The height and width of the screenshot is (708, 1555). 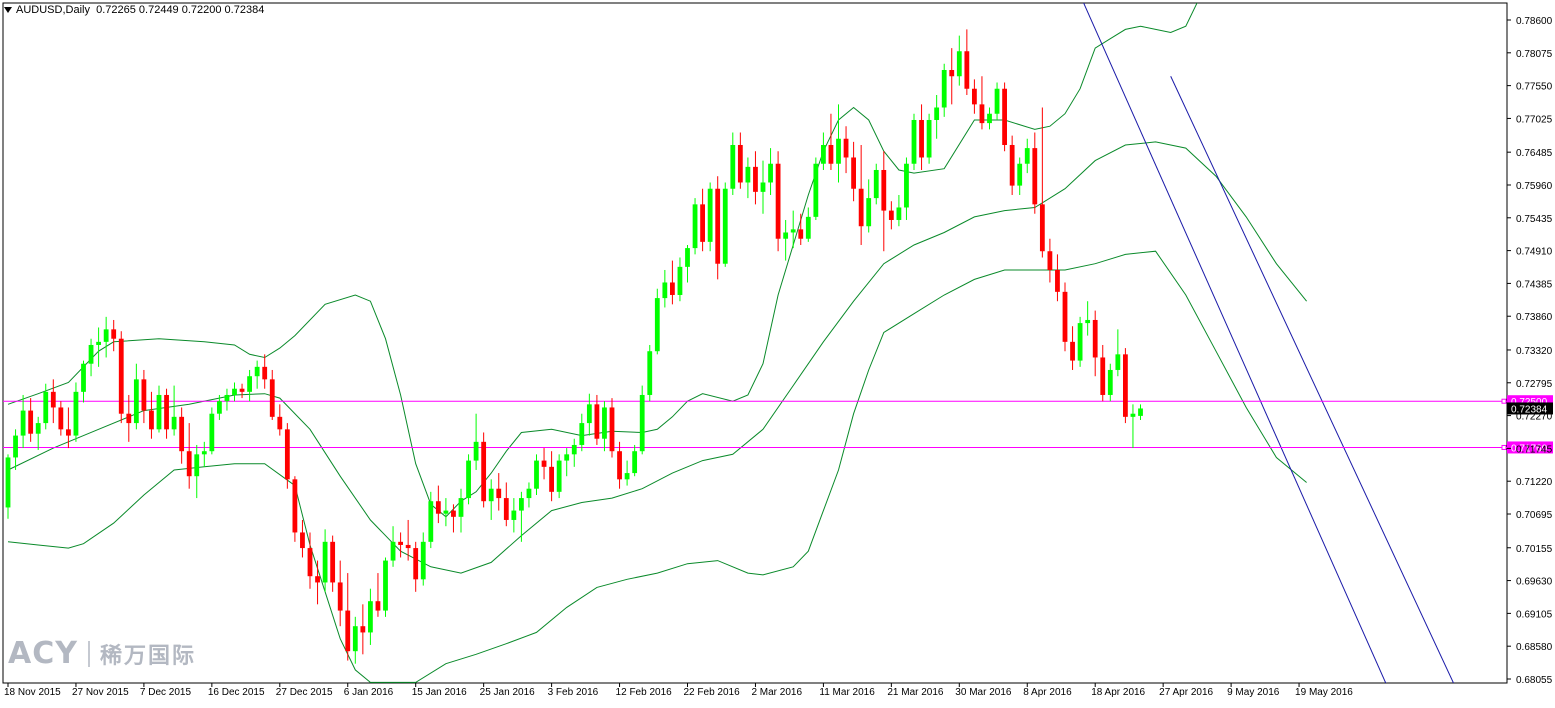 I want to click on x-tick-label: 12 Feb 2016, so click(x=644, y=692).